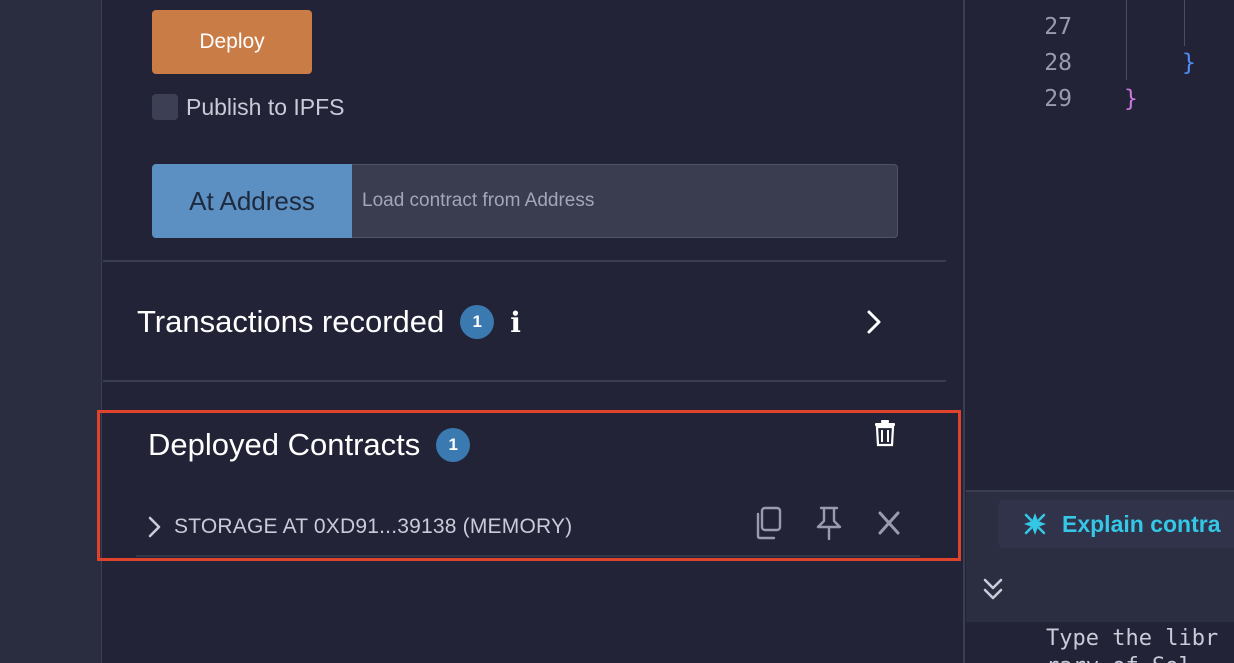 Image resolution: width=1234 pixels, height=663 pixels. What do you see at coordinates (1035, 524) in the screenshot?
I see `ai-sparkle-icon` at bounding box center [1035, 524].